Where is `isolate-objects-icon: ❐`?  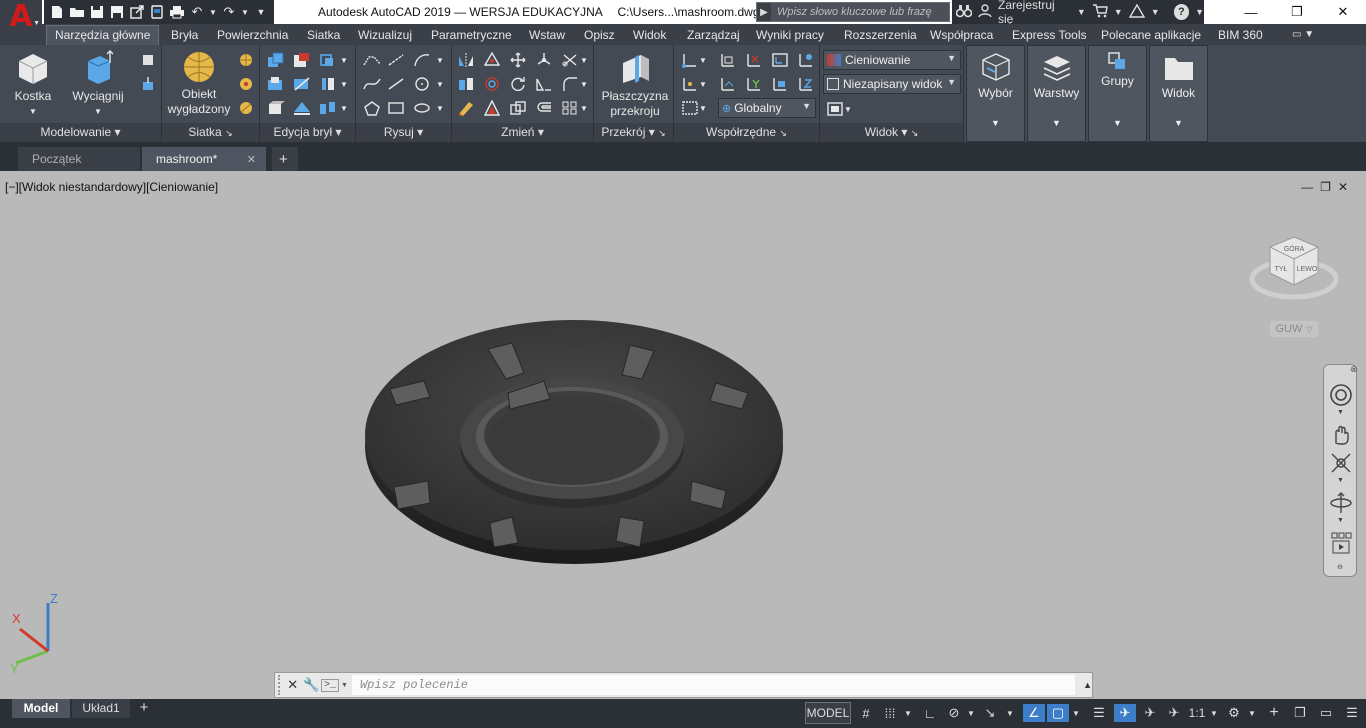 isolate-objects-icon: ❐ is located at coordinates (1300, 713).